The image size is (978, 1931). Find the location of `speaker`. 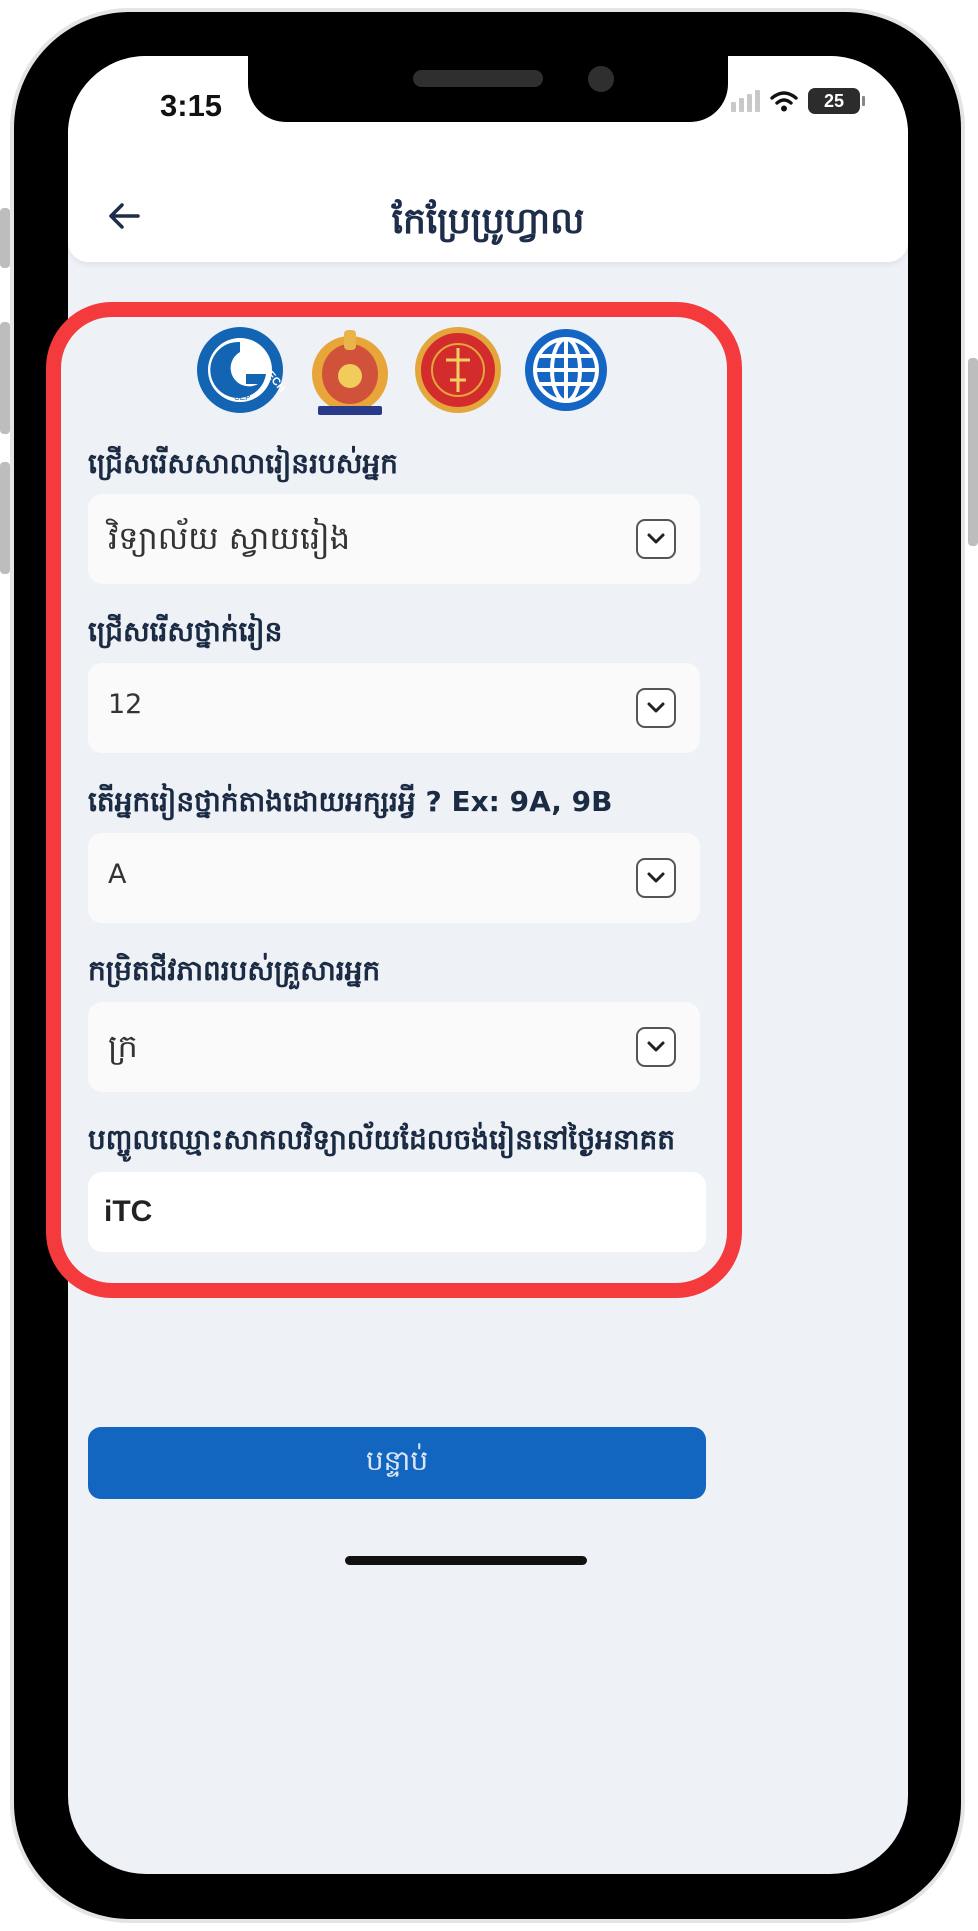

speaker is located at coordinates (478, 78).